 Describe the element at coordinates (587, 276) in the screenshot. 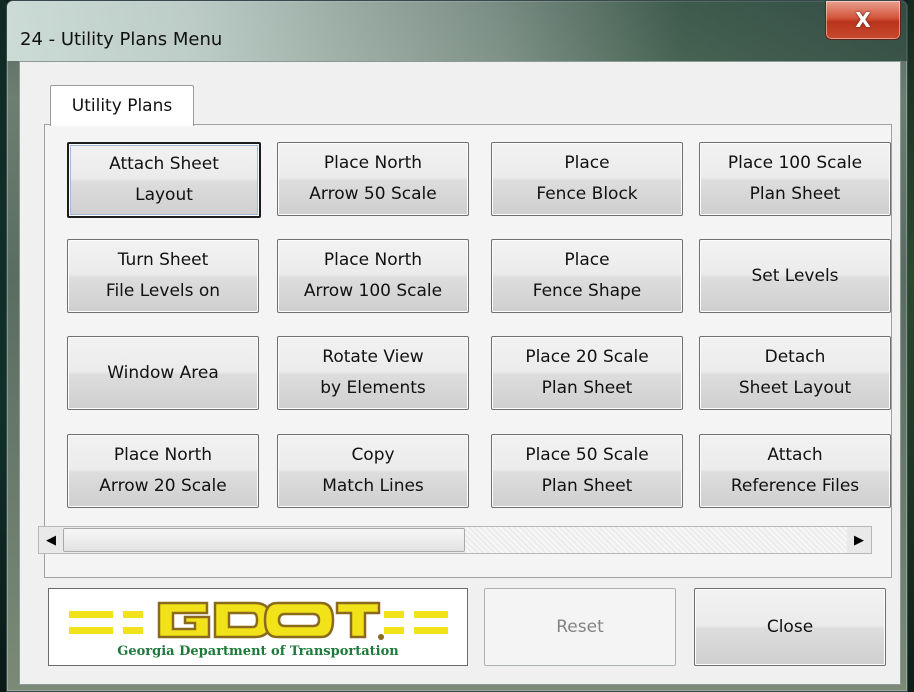

I see `place-fence-shape-button: Place Fence Shape` at that location.